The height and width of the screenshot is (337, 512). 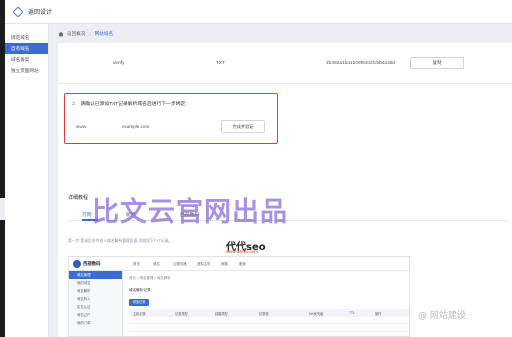 I want to click on shot-col: 主机记录, so click(x=139, y=314).